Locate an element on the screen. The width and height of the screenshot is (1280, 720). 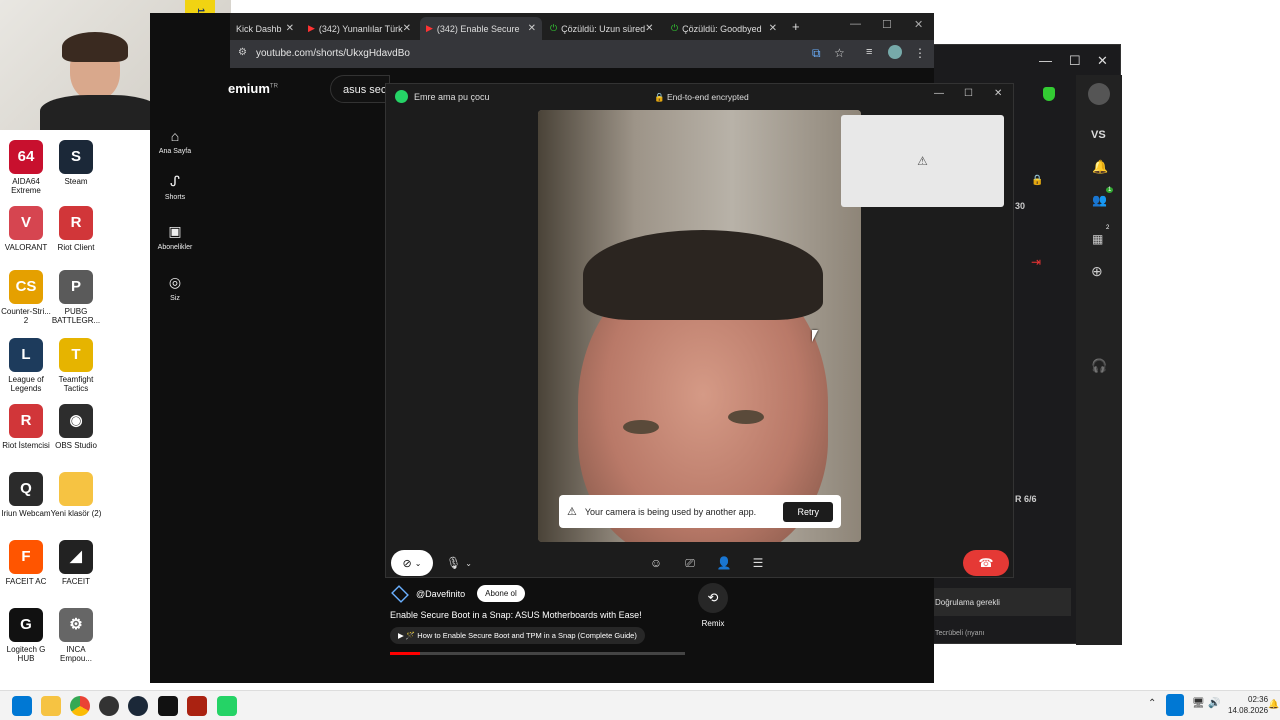
desktop-icon-label: Steam is located at coordinates (76, 181).